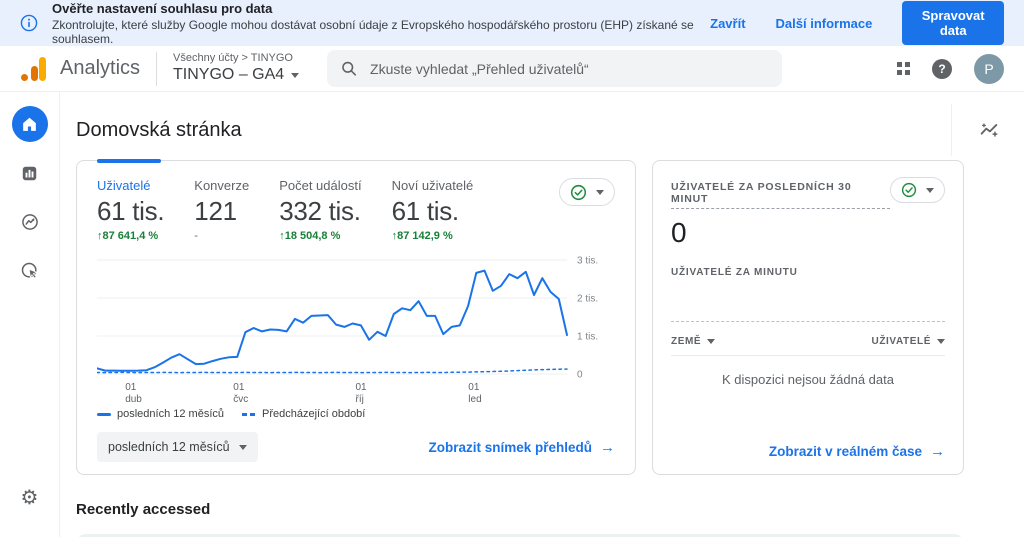 The width and height of the screenshot is (1024, 537). I want to click on reports-snapshot-link: Zobrazit snímek přehledů →, so click(521, 447).